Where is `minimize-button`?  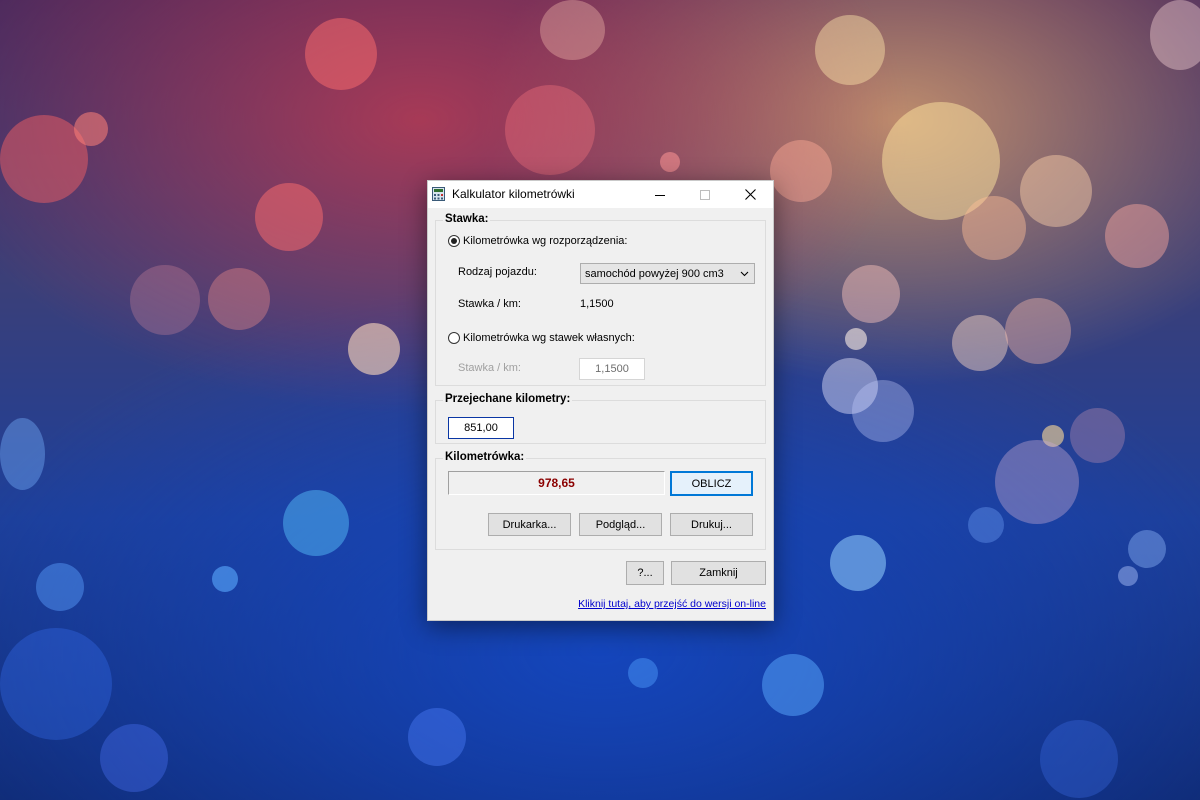 minimize-button is located at coordinates (660, 194).